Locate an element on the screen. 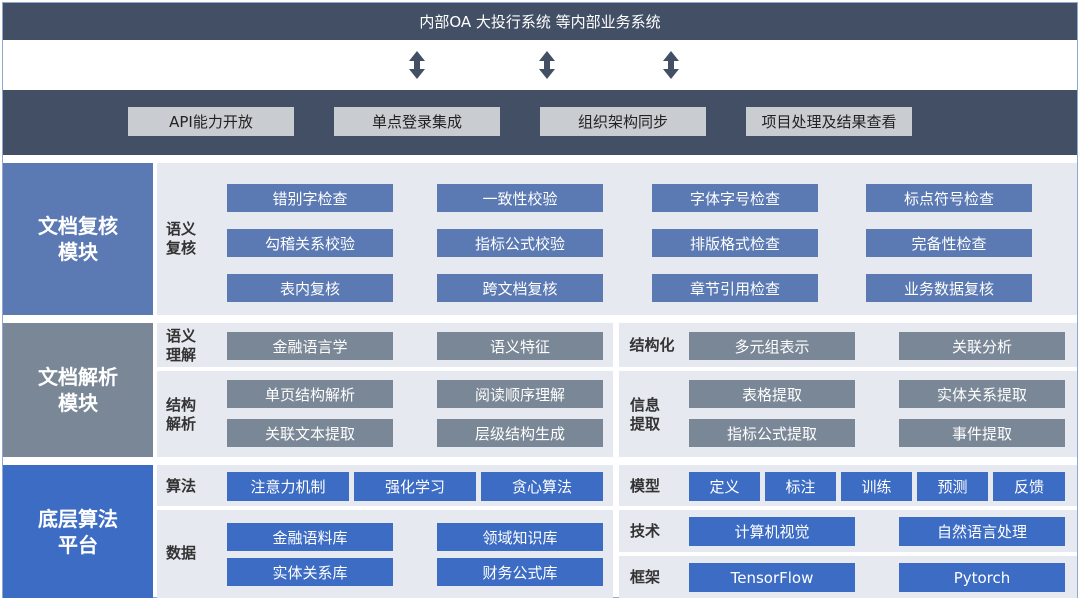 This screenshot has width=1080, height=600. page-structure-box: 单页结构解析 is located at coordinates (310, 394).